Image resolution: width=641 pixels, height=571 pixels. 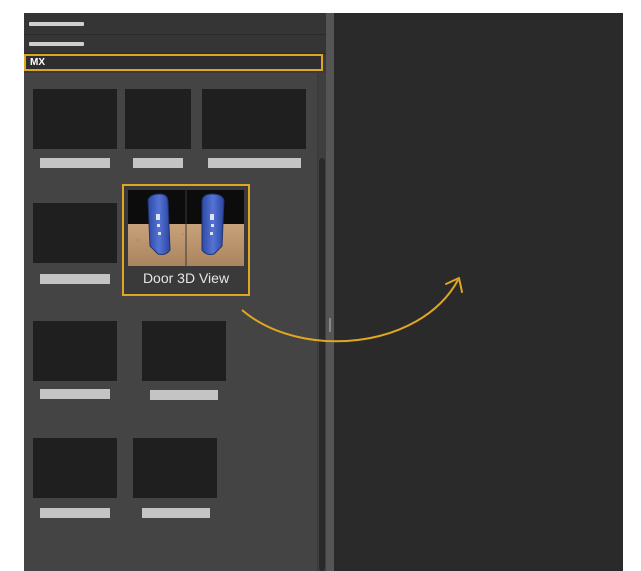 What do you see at coordinates (322, 364) in the screenshot?
I see `panel-scrollbar-thumb` at bounding box center [322, 364].